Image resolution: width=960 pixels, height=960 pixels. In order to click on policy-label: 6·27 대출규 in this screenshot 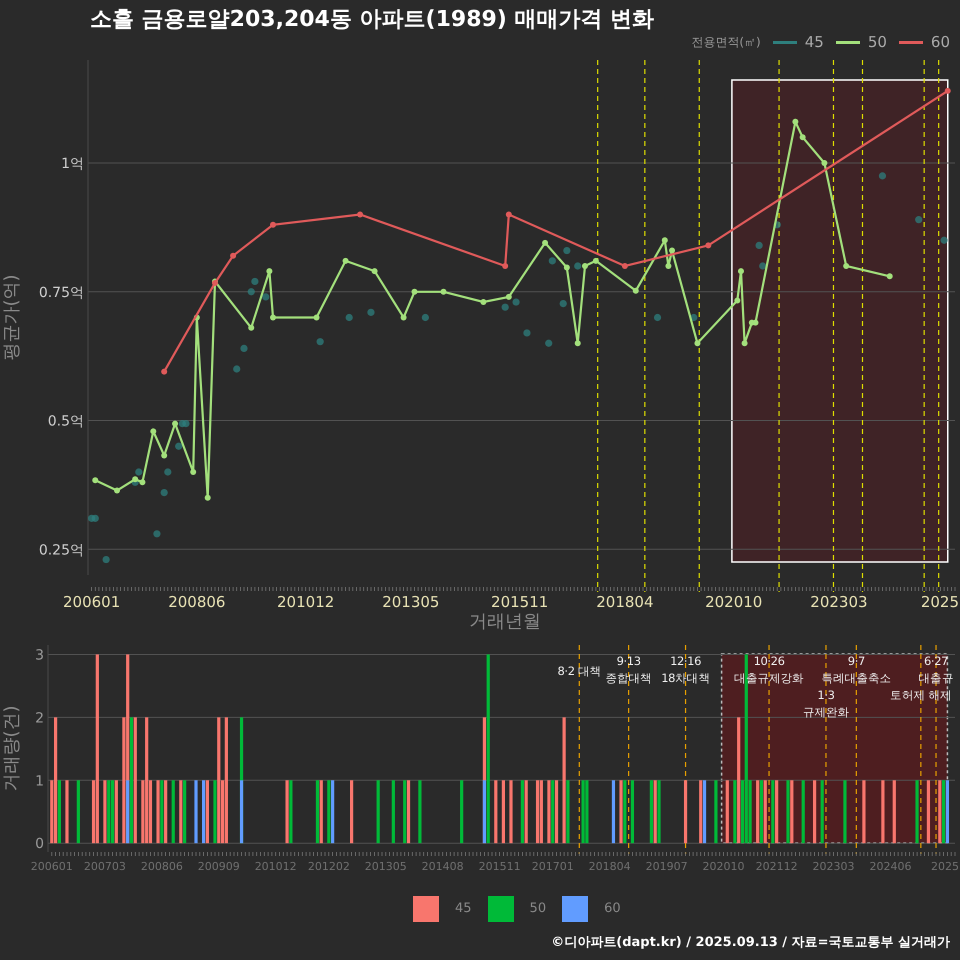, I will do `click(936, 669)`.